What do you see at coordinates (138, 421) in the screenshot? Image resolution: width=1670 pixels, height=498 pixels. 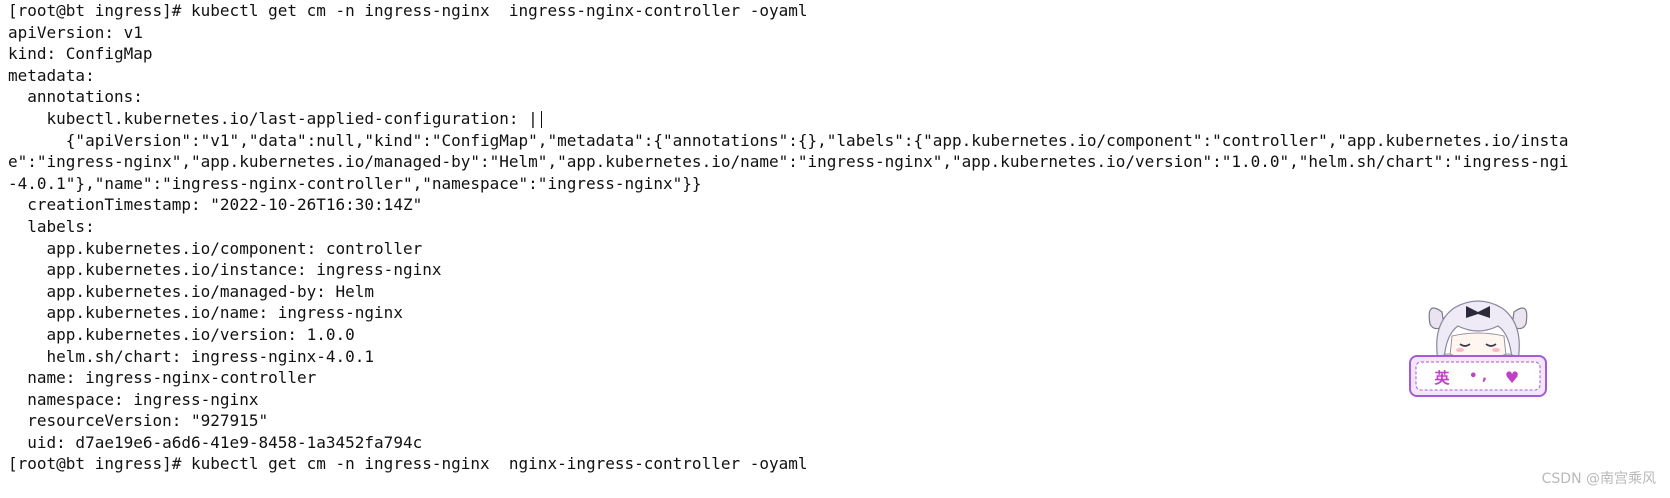 I see `terminal-line: resourceVersion: "927915"` at bounding box center [138, 421].